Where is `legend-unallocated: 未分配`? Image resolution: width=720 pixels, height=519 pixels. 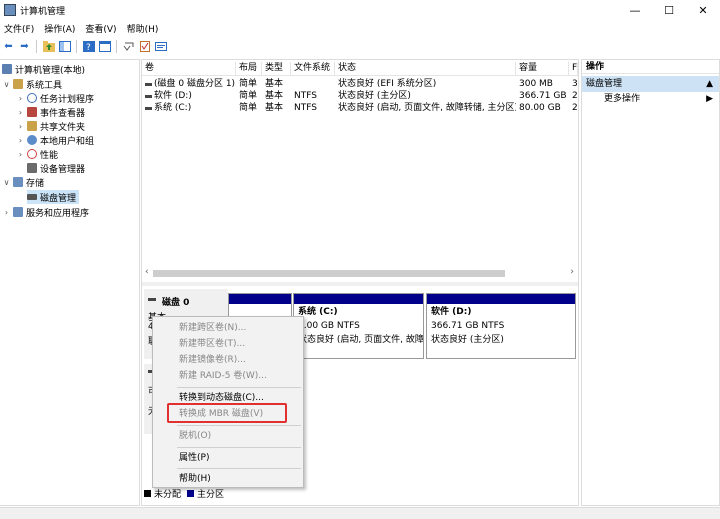
legend-unallocated: 未分配 is located at coordinates (168, 495).